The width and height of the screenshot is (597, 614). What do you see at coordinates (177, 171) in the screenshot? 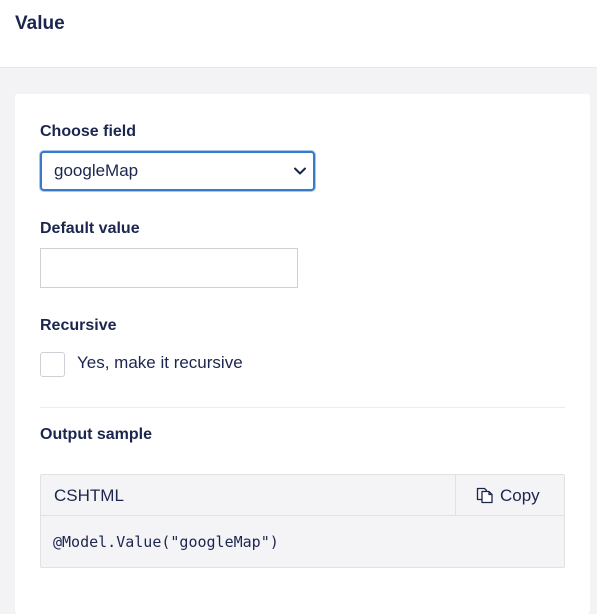
I see `choose-field-select: googleMap` at bounding box center [177, 171].